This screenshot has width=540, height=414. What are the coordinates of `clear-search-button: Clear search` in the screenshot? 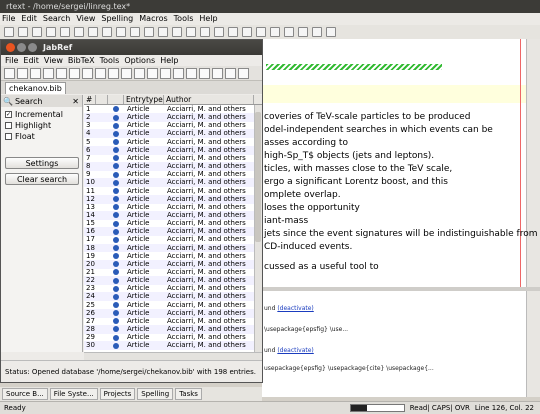 It's located at (42, 179).